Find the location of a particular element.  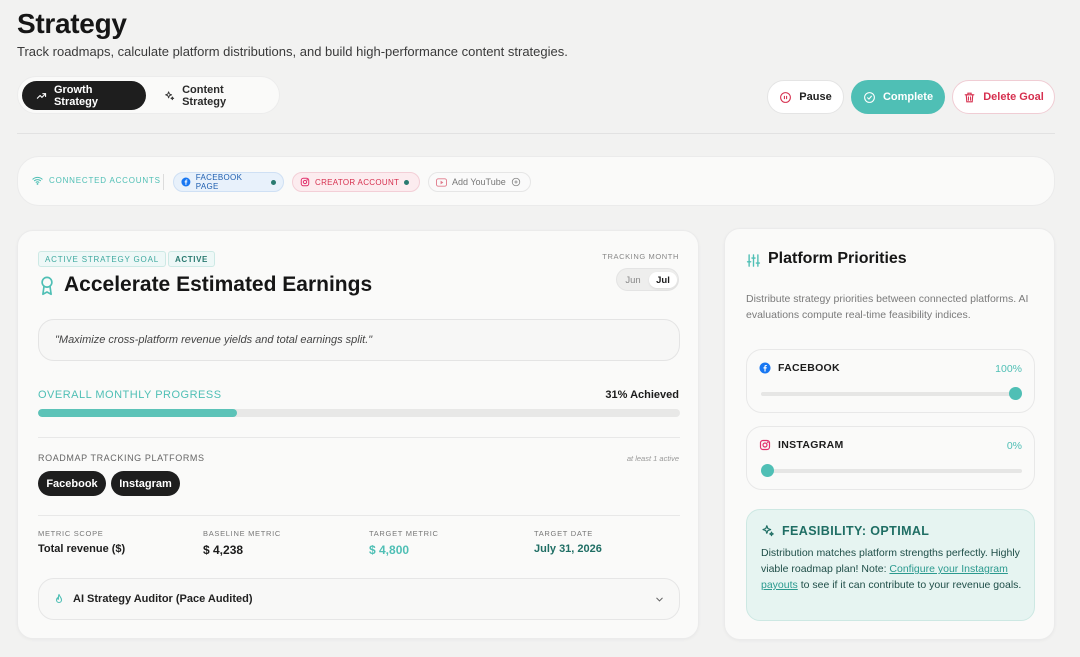

trending-up-icon is located at coordinates (41, 95).